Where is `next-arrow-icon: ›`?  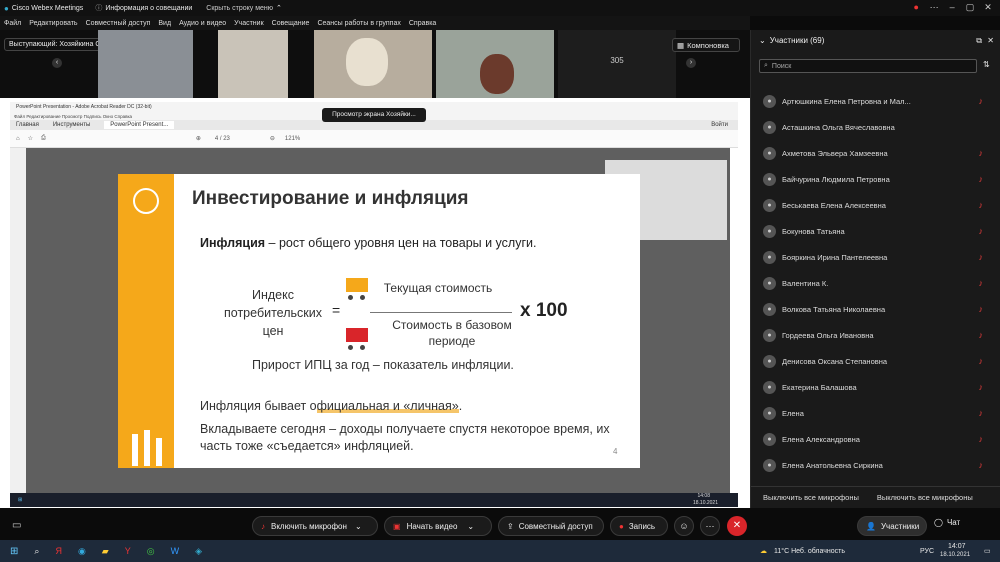
next-arrow-icon: › is located at coordinates (691, 63).